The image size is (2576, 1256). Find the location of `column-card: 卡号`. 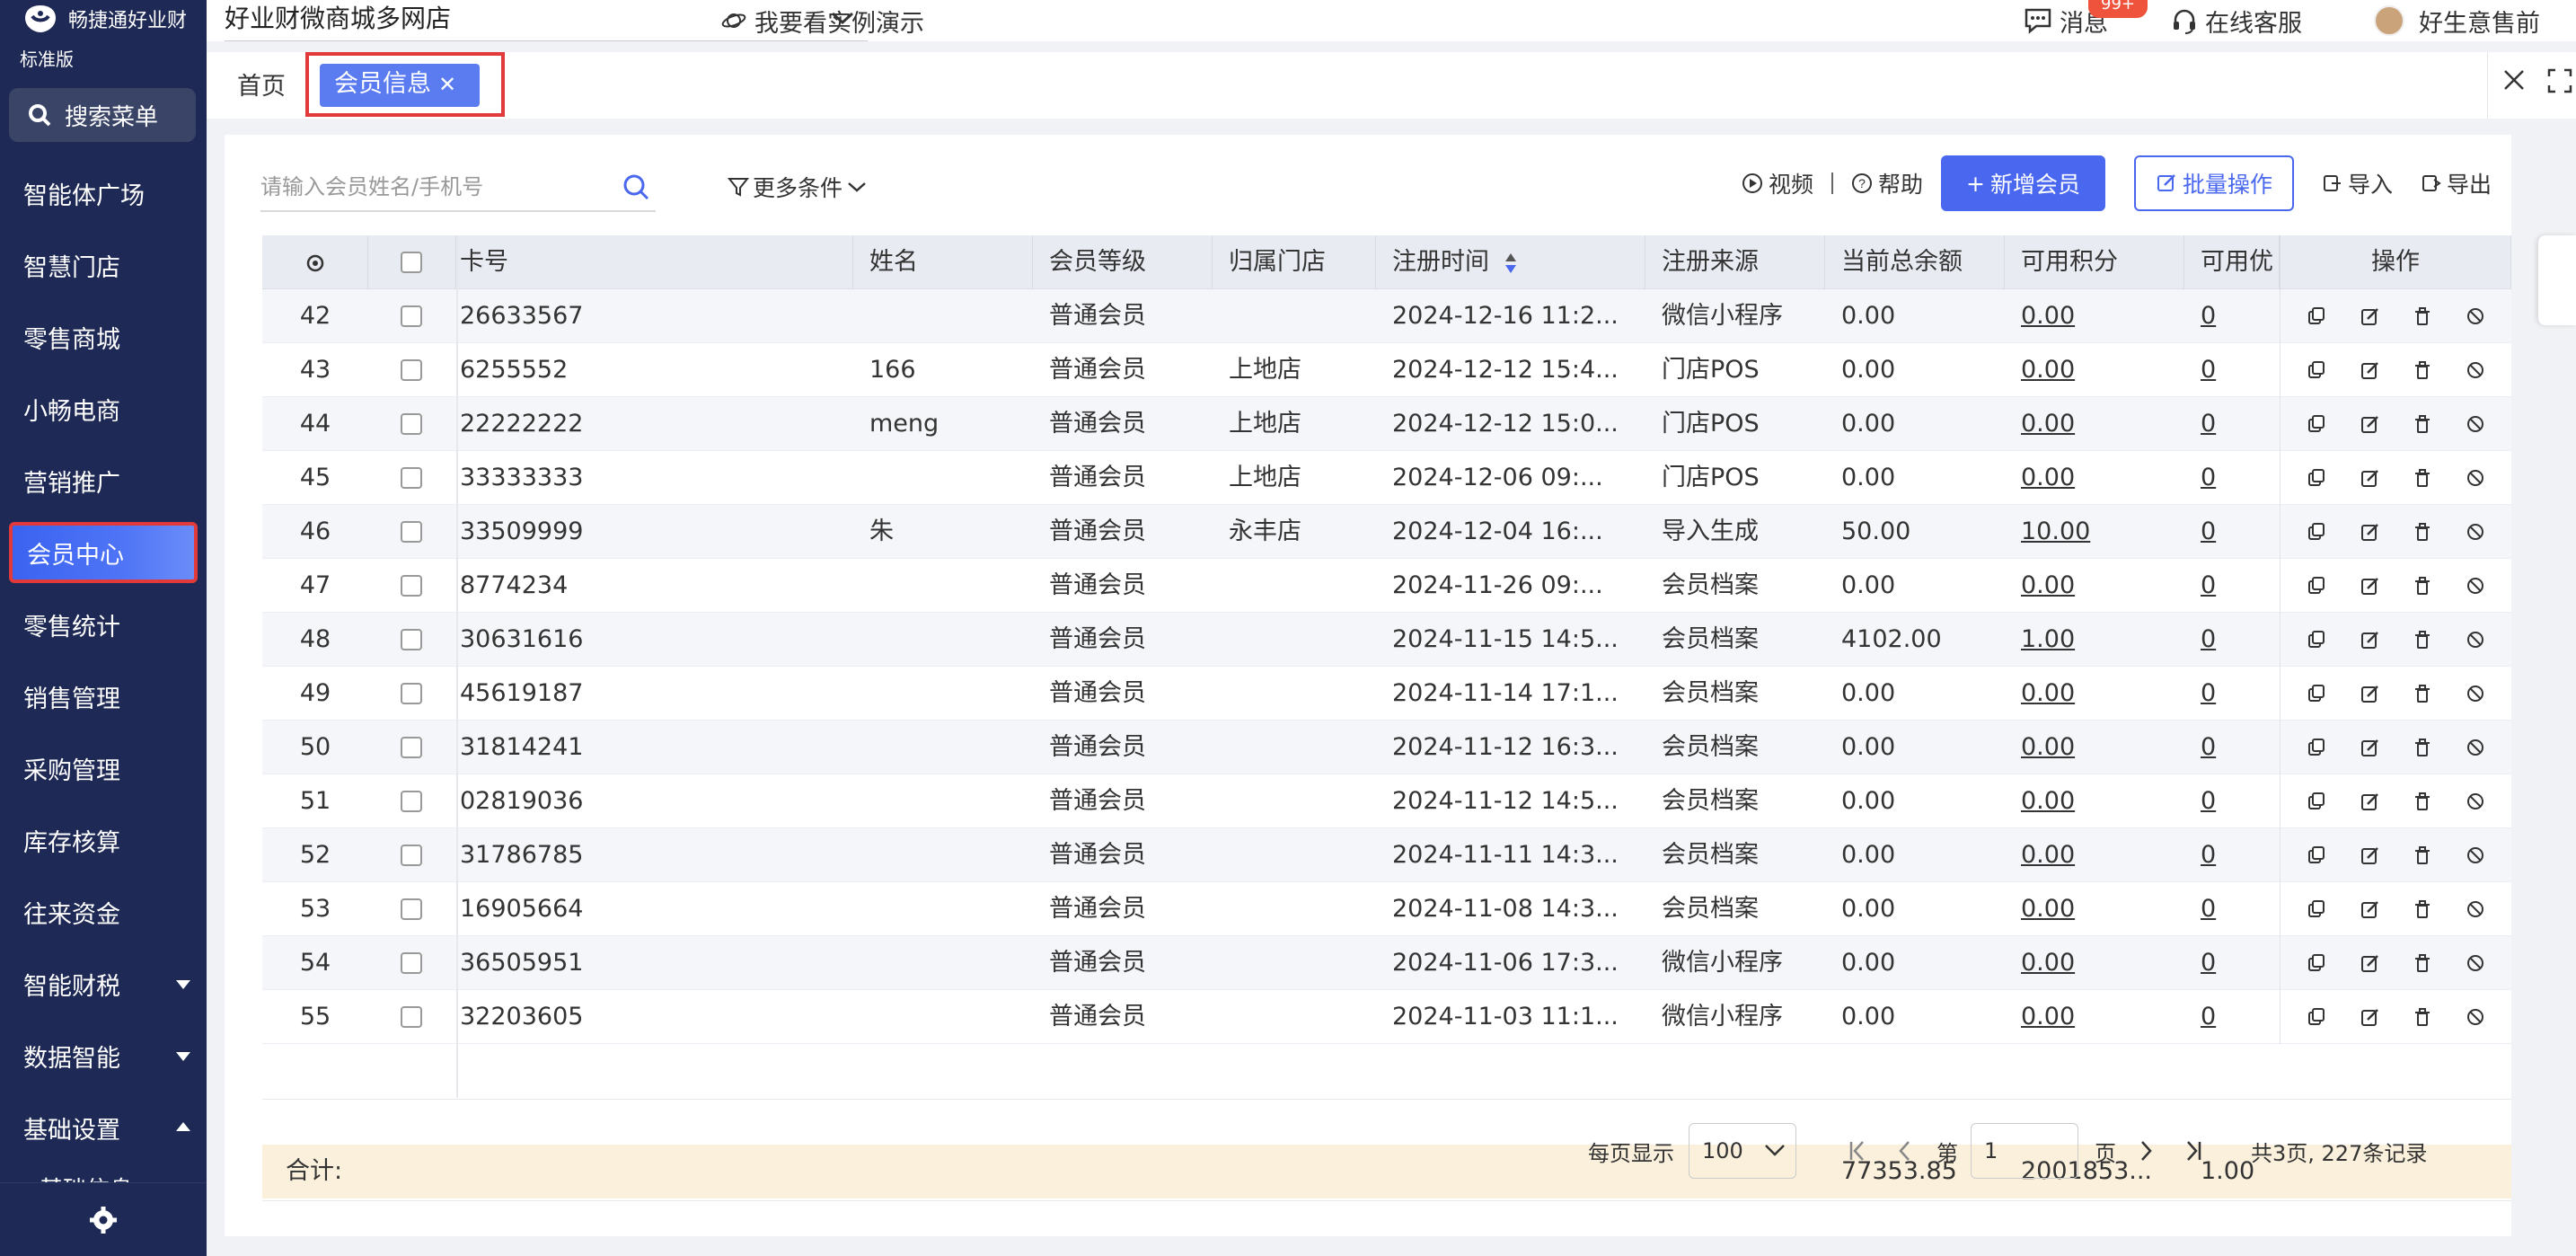

column-card: 卡号 is located at coordinates (654, 262).